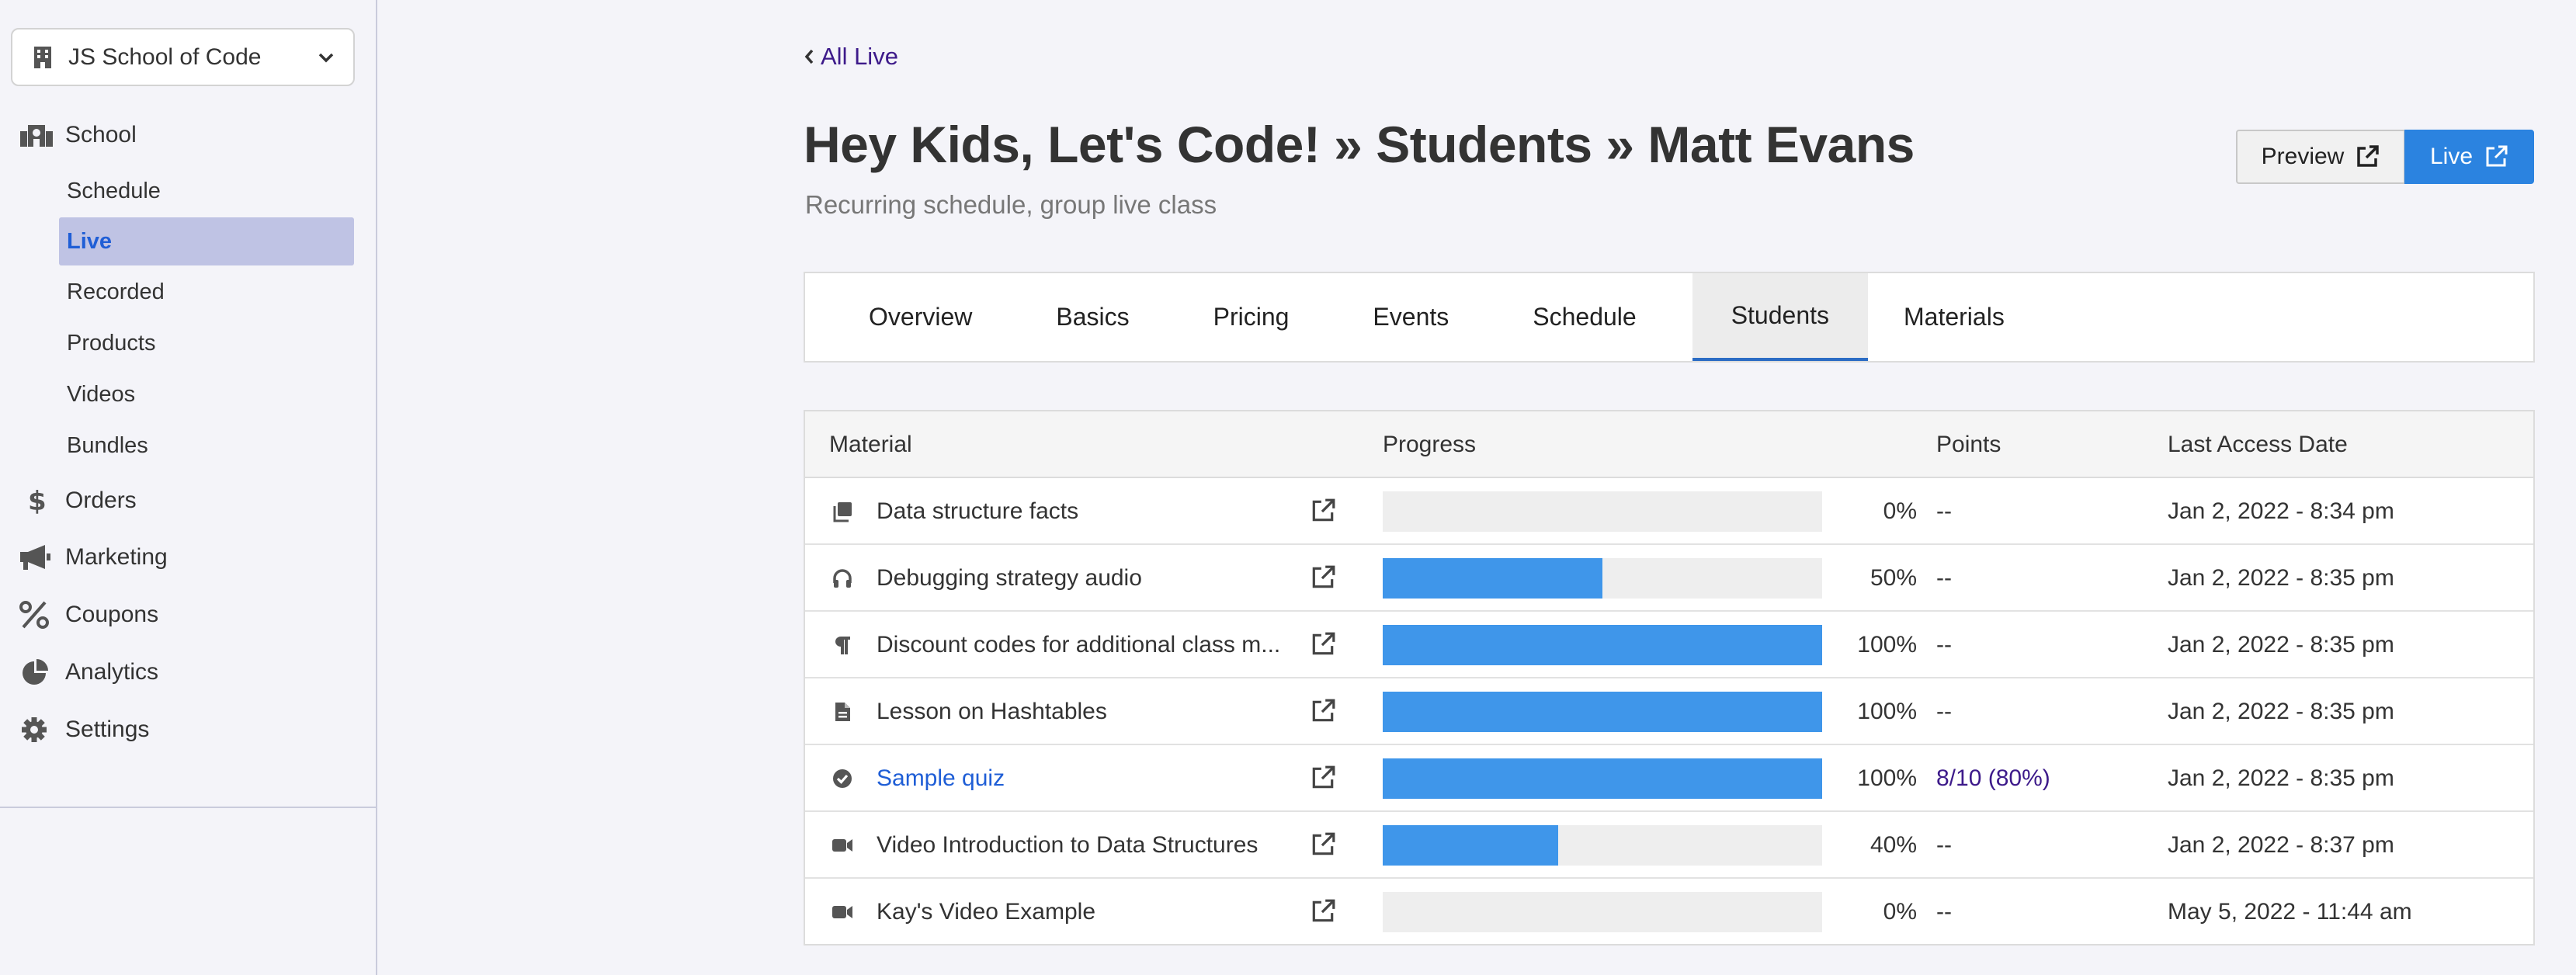 The width and height of the screenshot is (2576, 975). I want to click on nav-orders-label: Orders, so click(101, 500).